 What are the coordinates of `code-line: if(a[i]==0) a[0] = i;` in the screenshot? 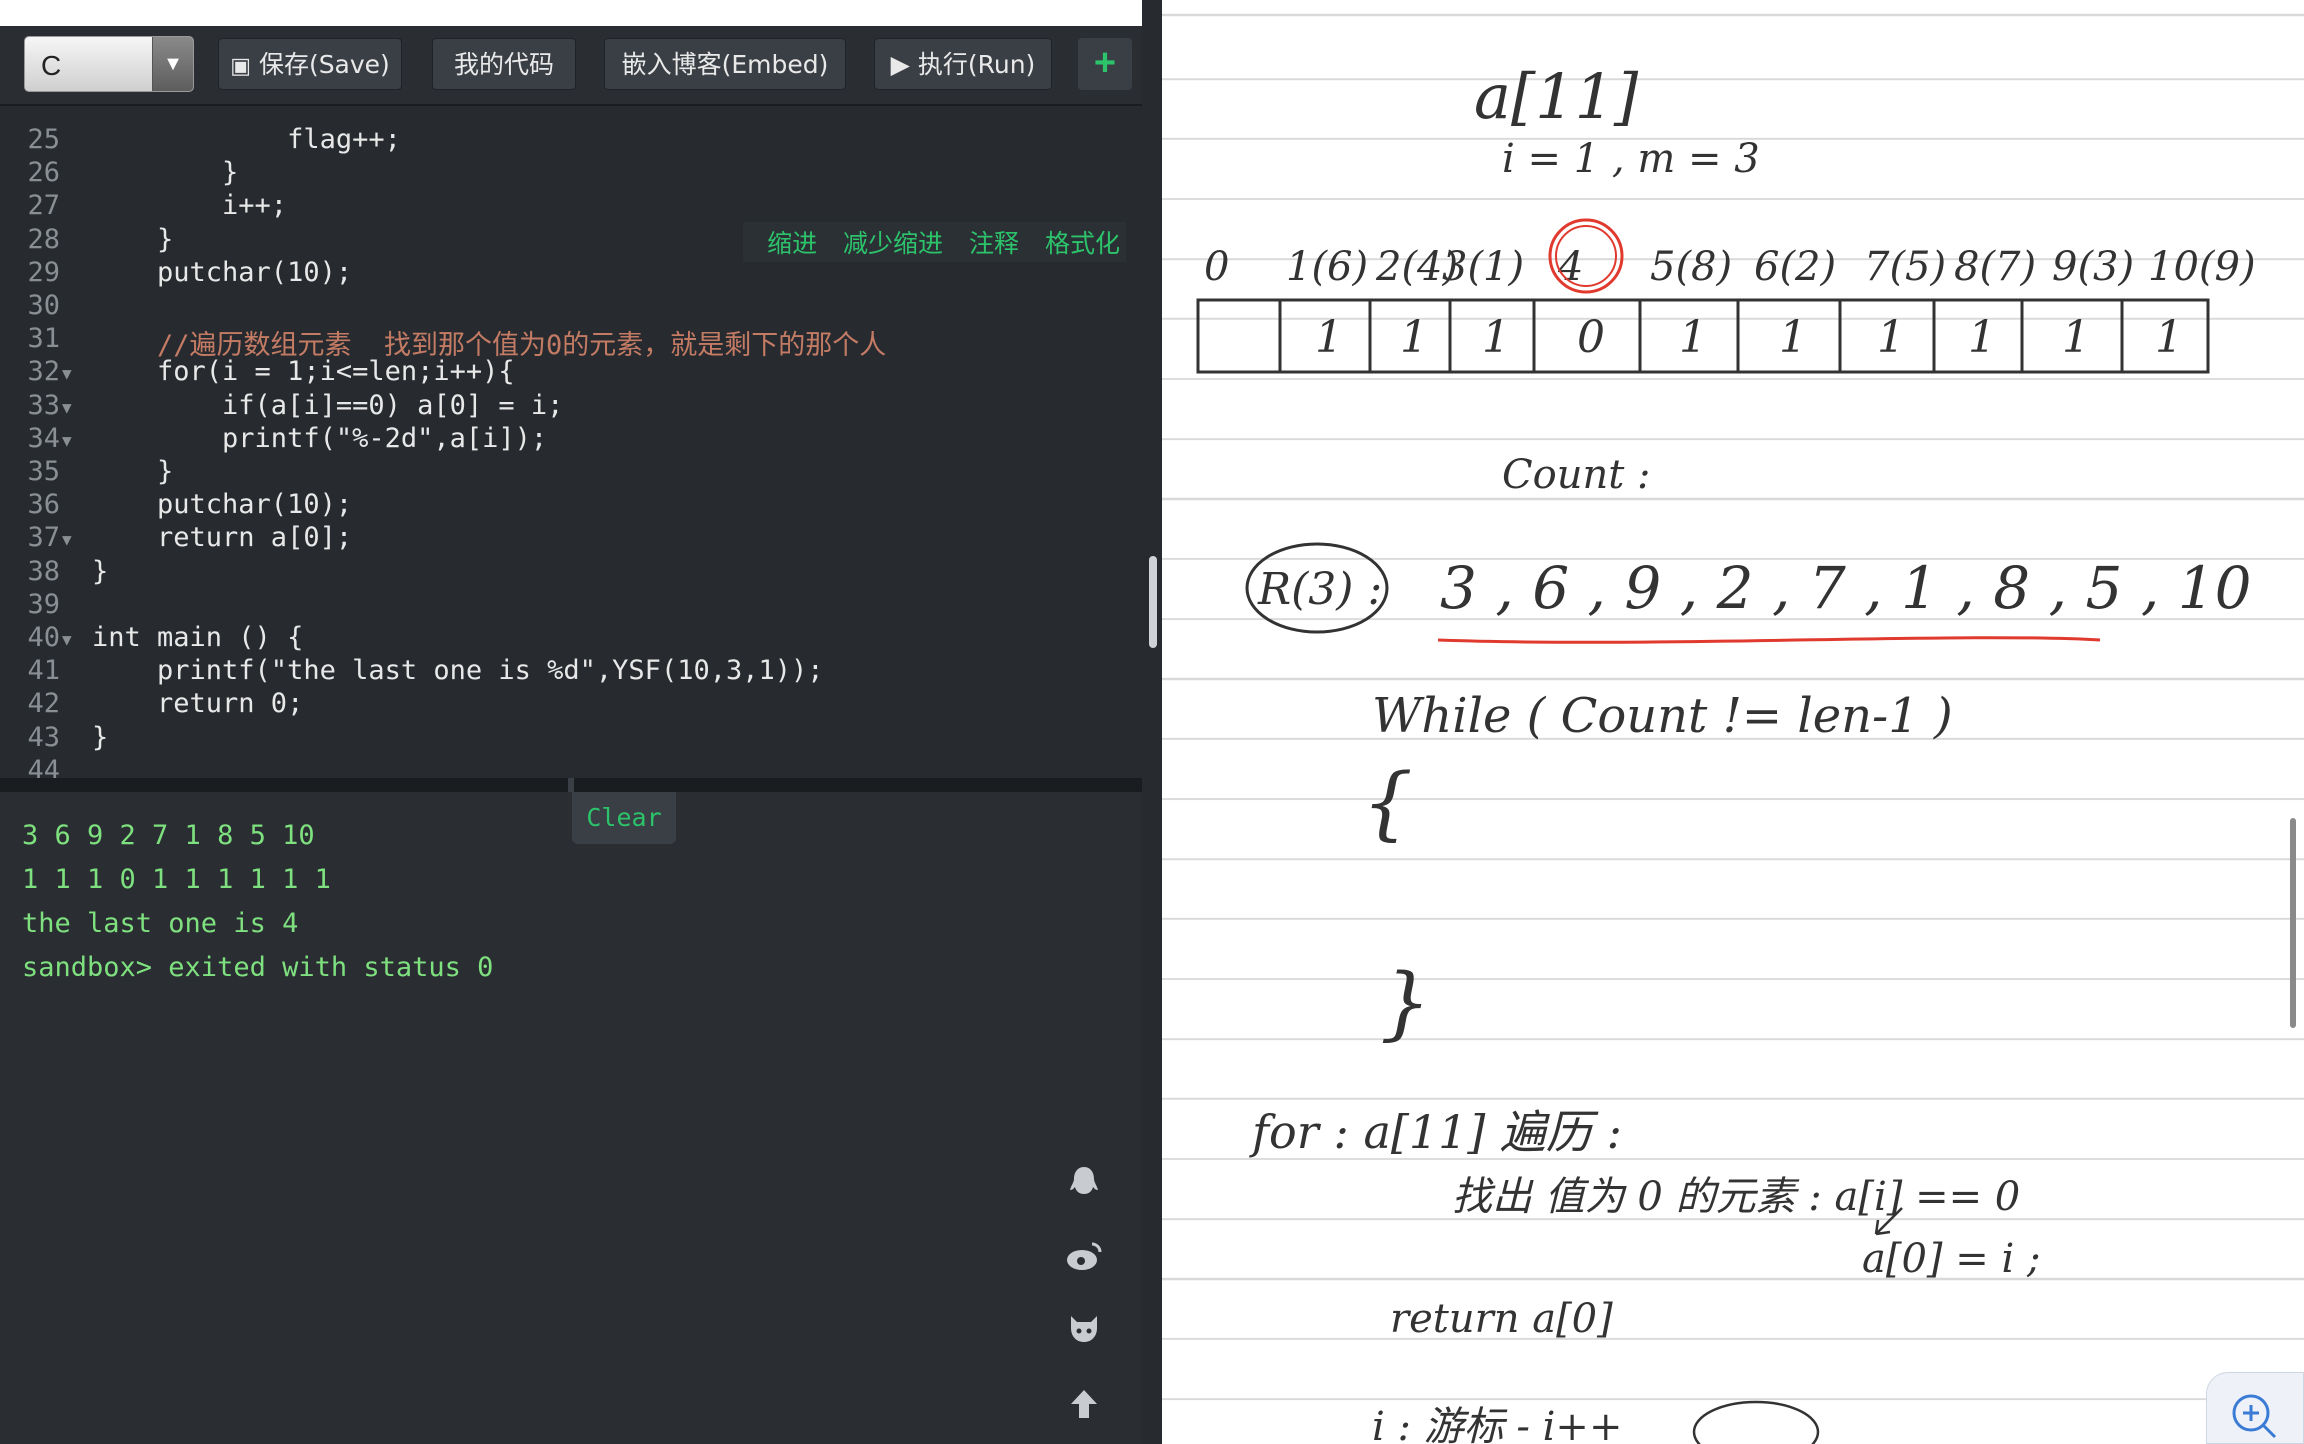 It's located at (328, 405).